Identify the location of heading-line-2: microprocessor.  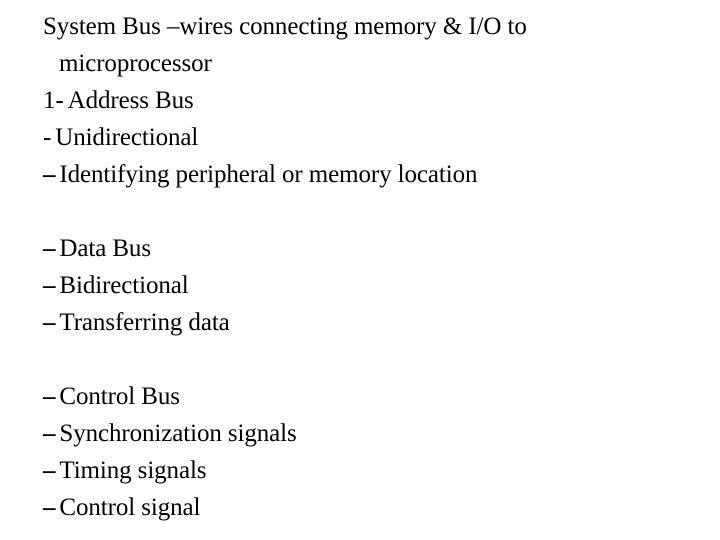
(135, 63).